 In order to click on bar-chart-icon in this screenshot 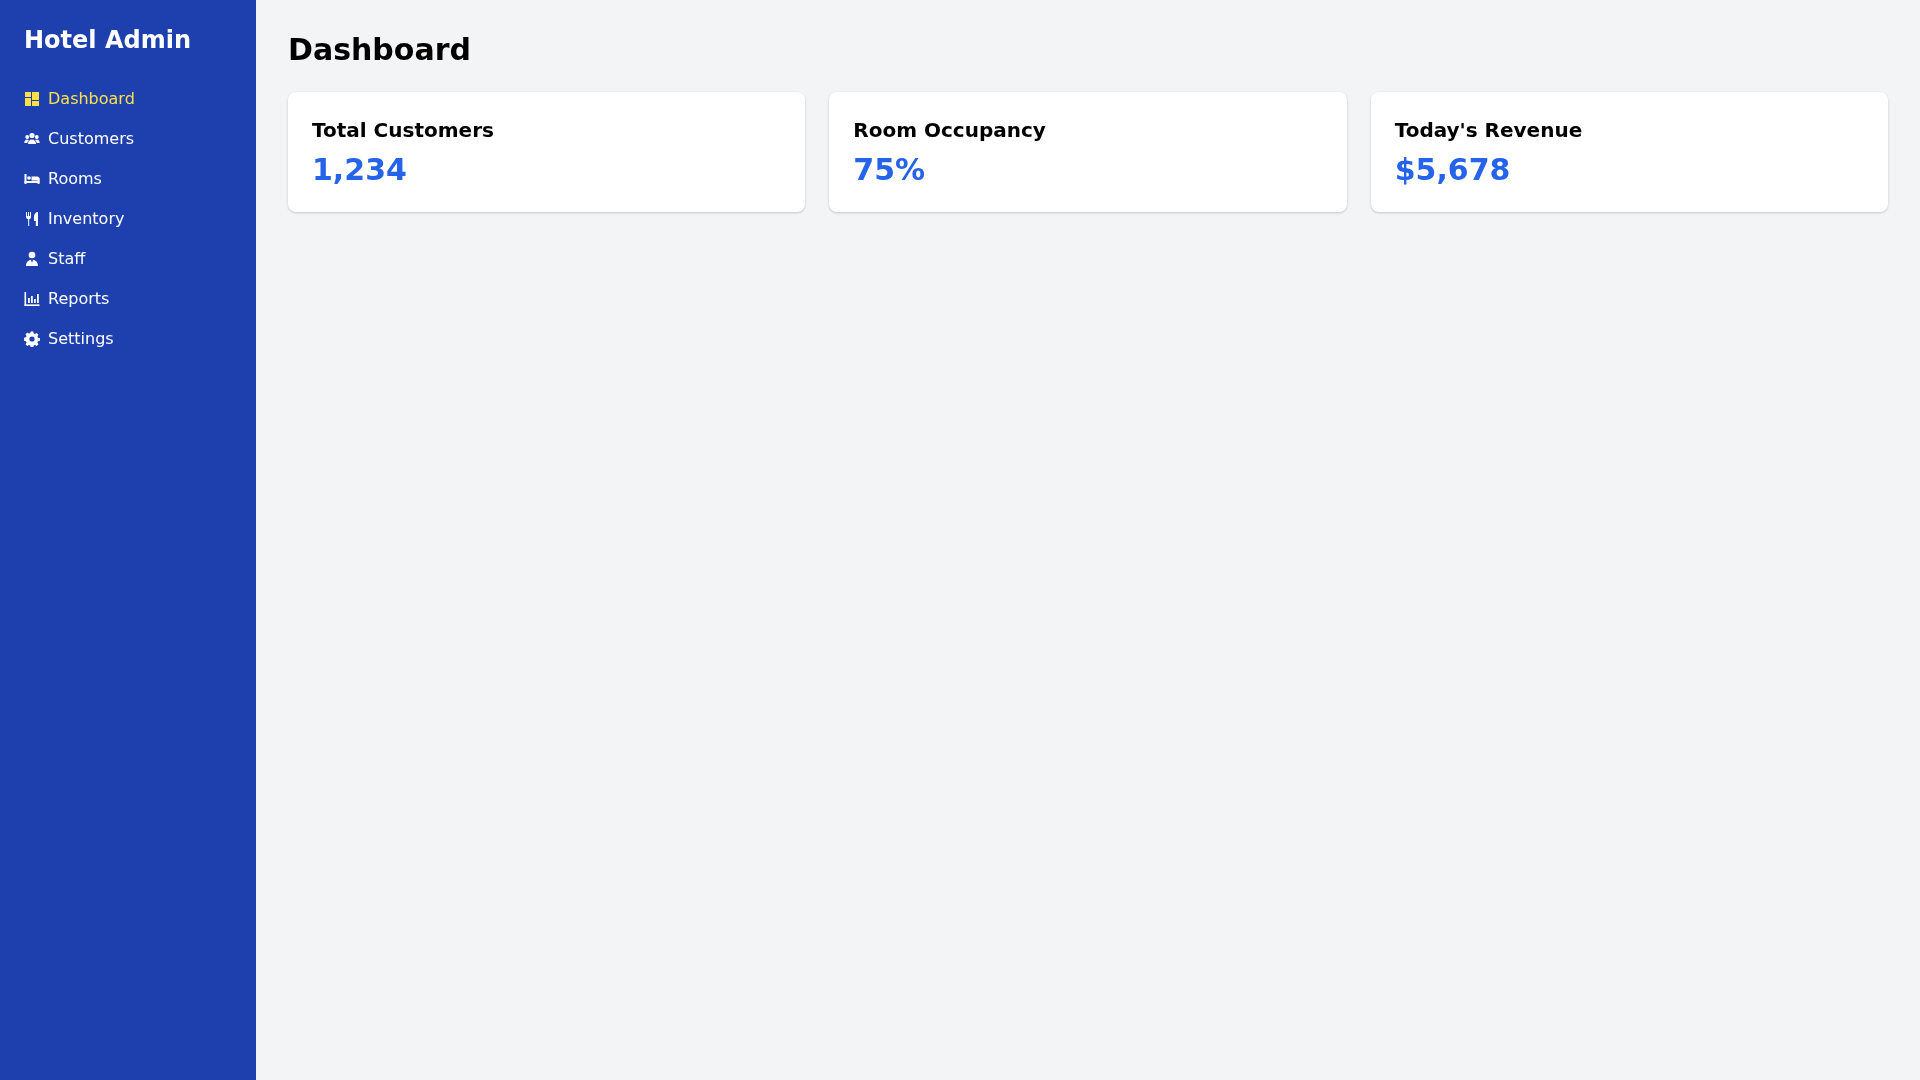, I will do `click(32, 299)`.